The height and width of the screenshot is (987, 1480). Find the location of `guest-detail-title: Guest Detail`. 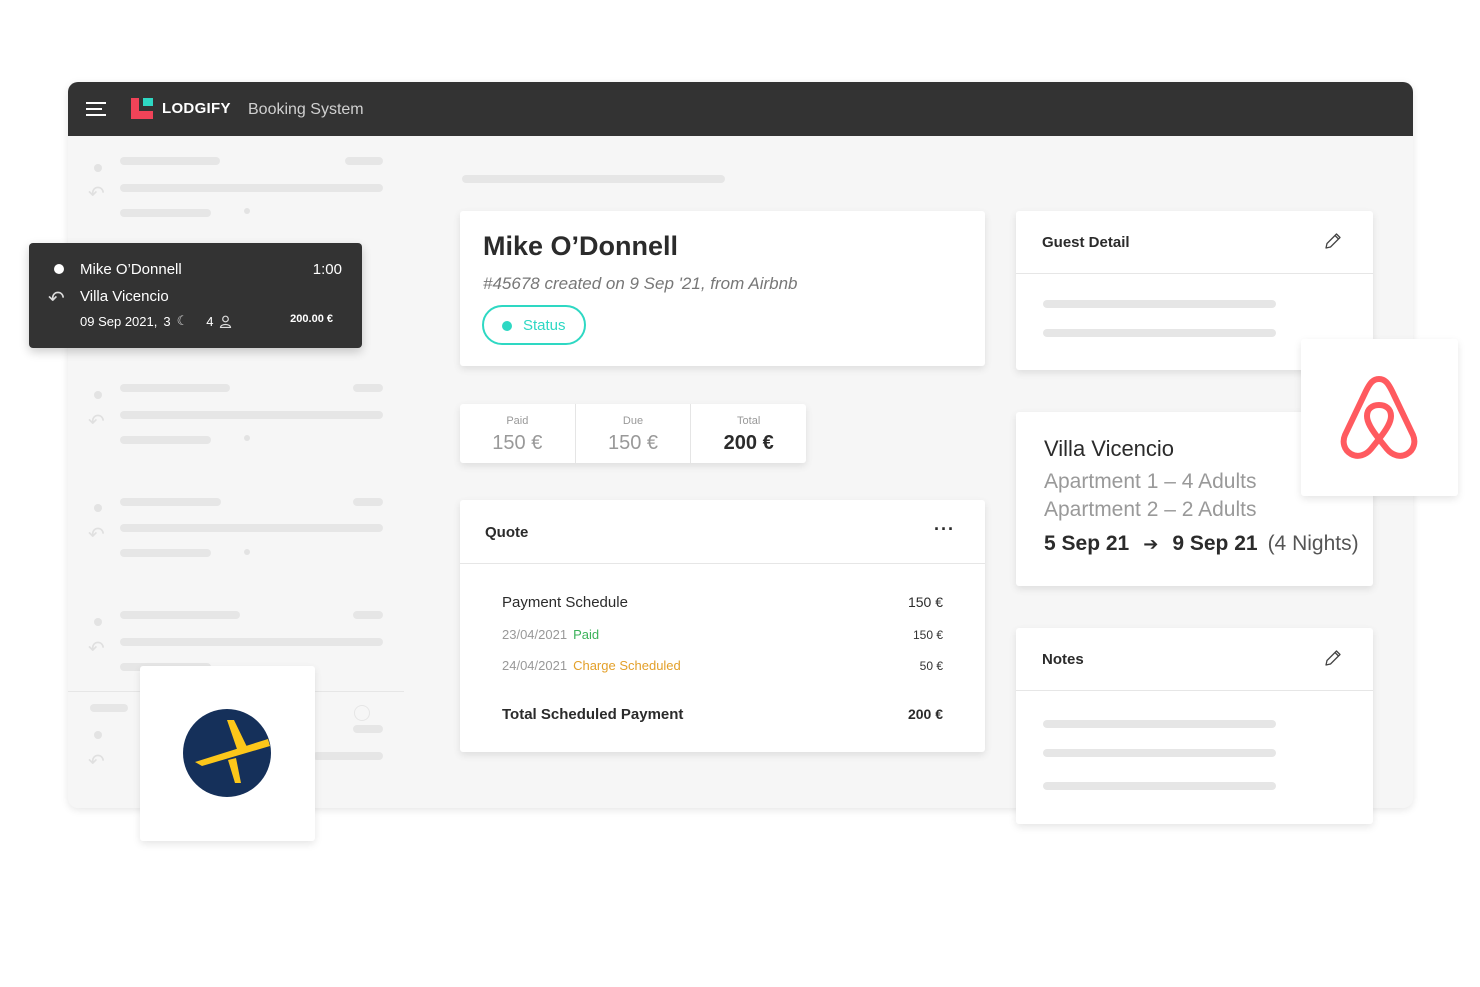

guest-detail-title: Guest Detail is located at coordinates (1086, 242).